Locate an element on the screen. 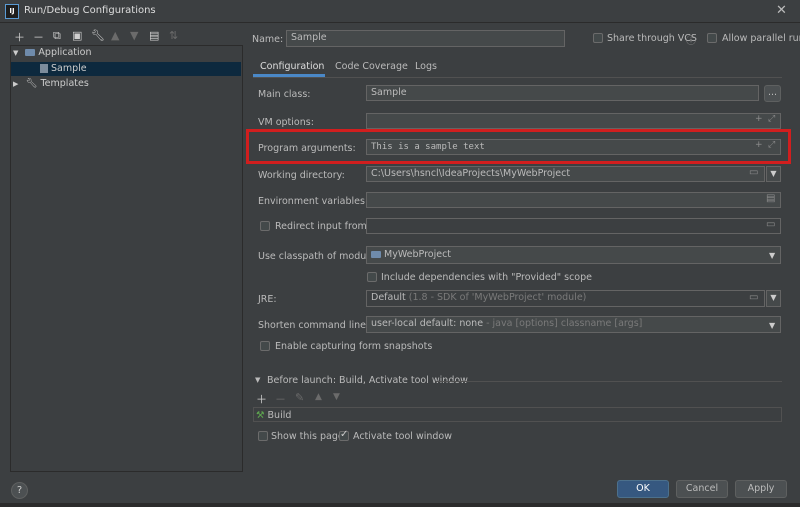  name-input: Sample is located at coordinates (425, 38).